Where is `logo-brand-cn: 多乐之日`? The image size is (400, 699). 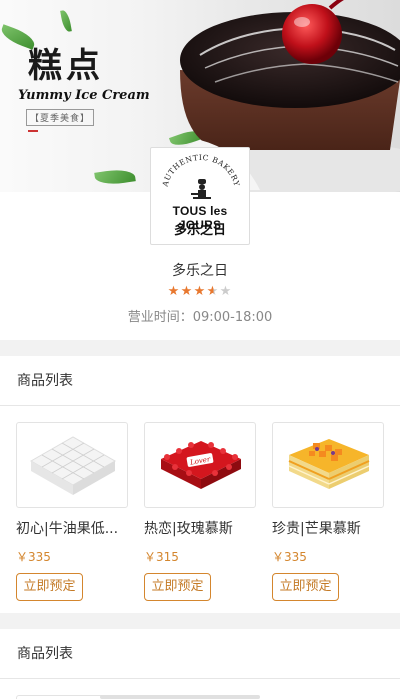
logo-brand-cn: 多乐之日 is located at coordinates (199, 230).